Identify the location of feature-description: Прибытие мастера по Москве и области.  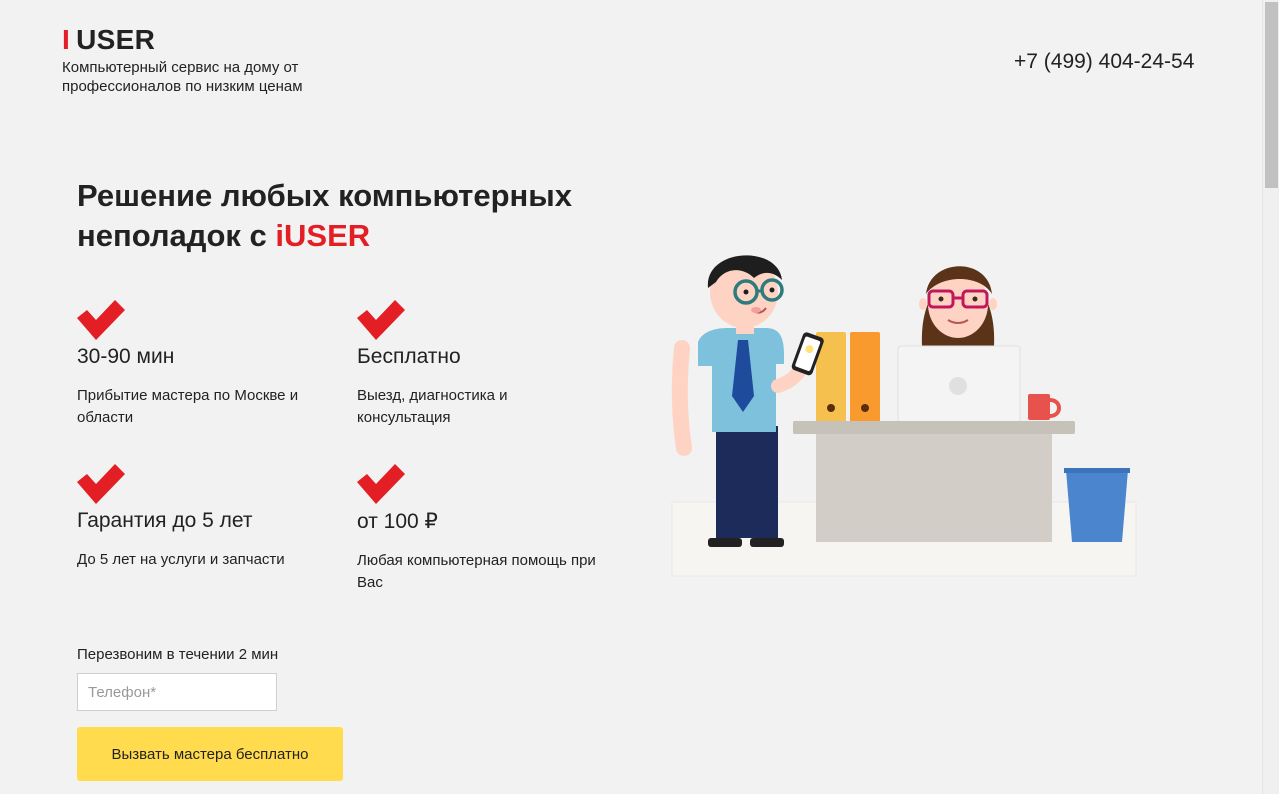
(188, 406).